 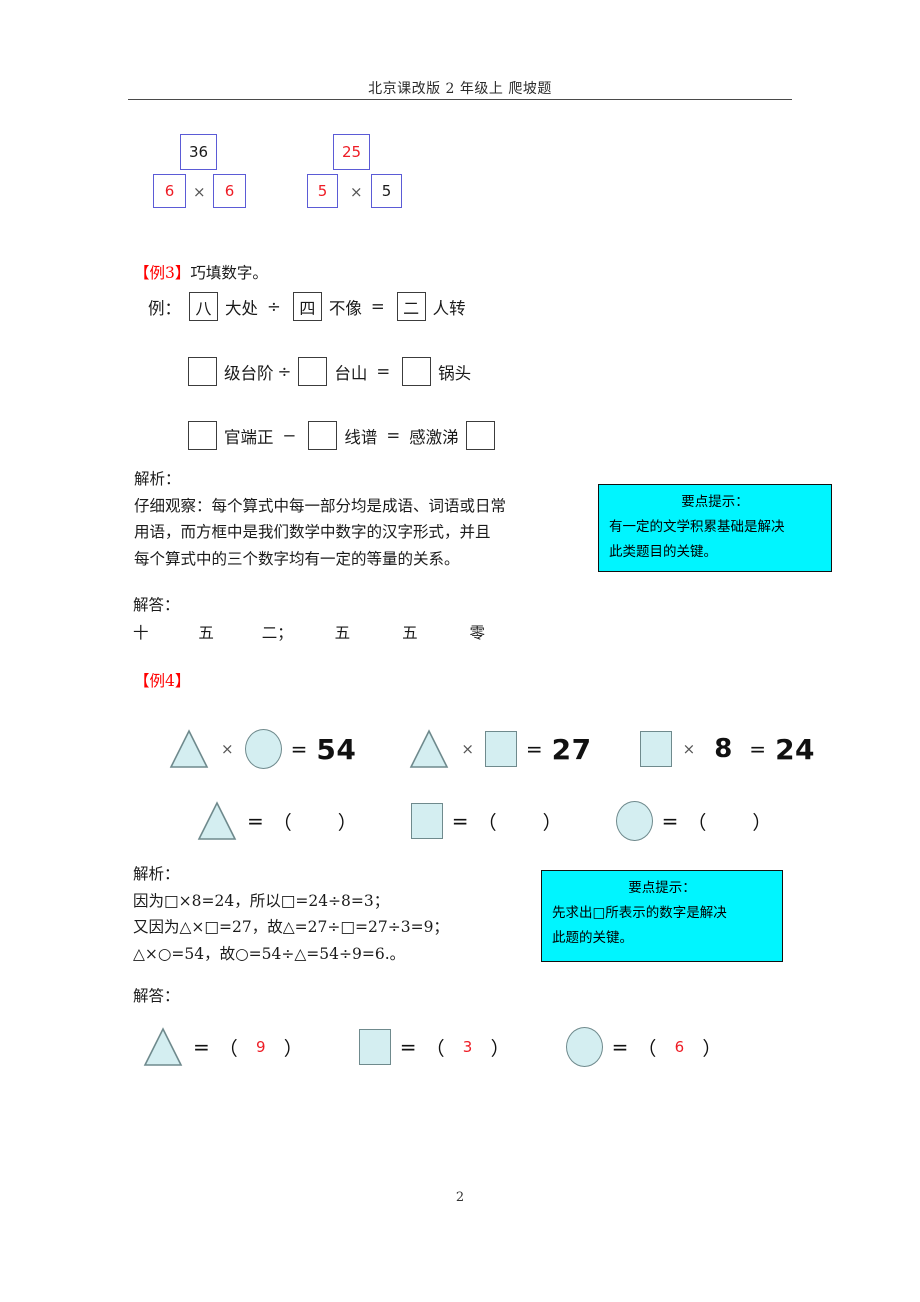 What do you see at coordinates (277, 633) in the screenshot?
I see `answer-value-3: 二；` at bounding box center [277, 633].